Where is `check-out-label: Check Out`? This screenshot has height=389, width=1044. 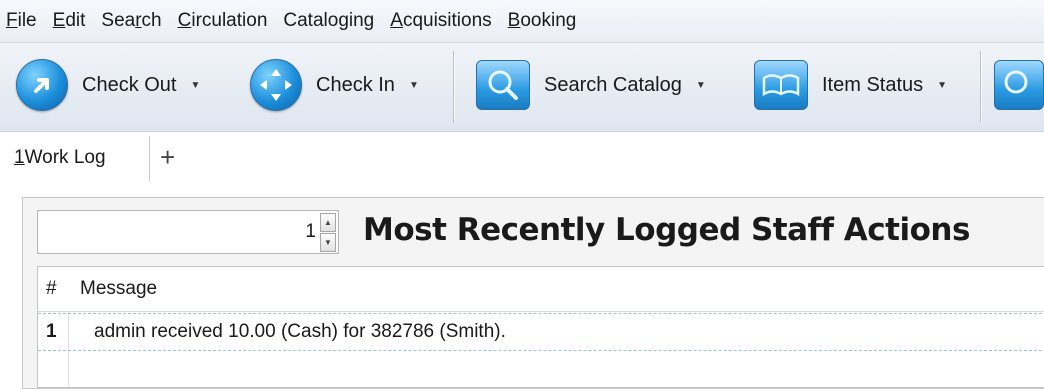
check-out-label: Check Out is located at coordinates (129, 84).